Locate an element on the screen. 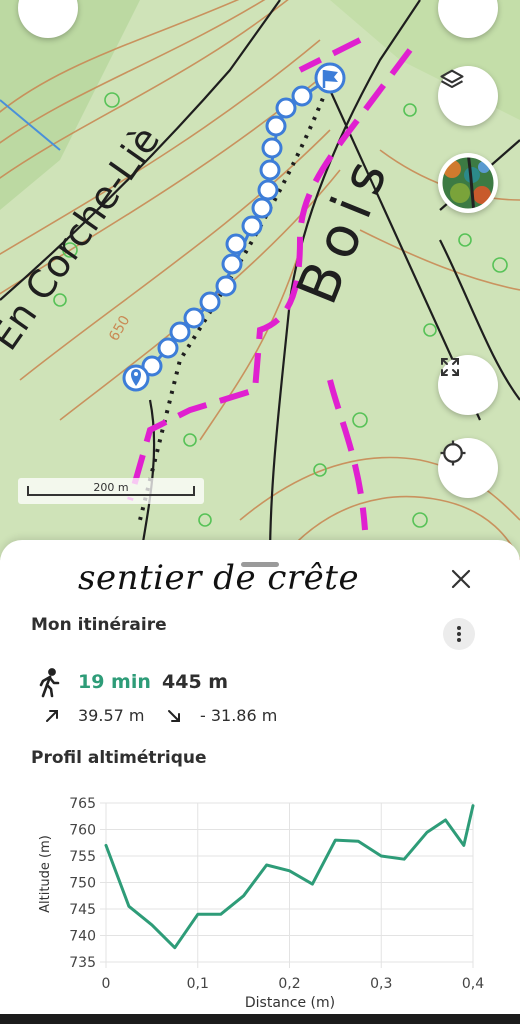 Image resolution: width=520 pixels, height=1024 pixels. more-vertical-icon is located at coordinates (459, 634).